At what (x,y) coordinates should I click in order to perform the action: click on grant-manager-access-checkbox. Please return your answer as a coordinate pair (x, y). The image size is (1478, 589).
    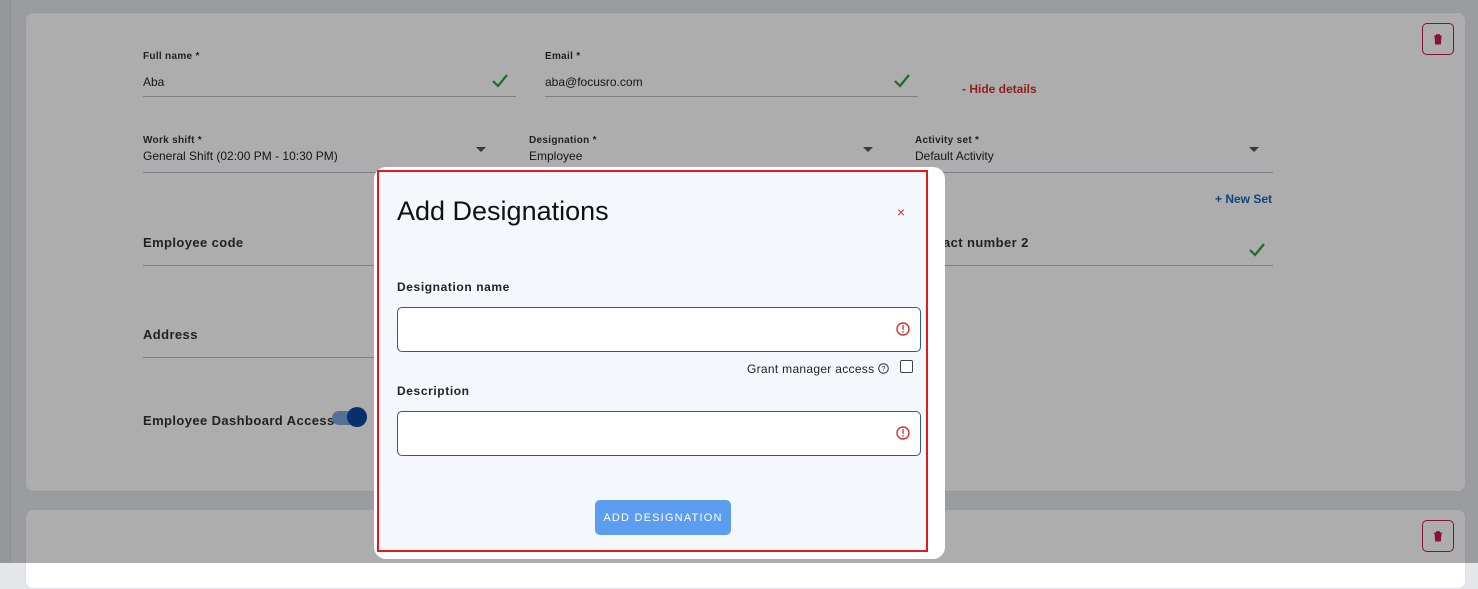
    Looking at the image, I should click on (906, 366).